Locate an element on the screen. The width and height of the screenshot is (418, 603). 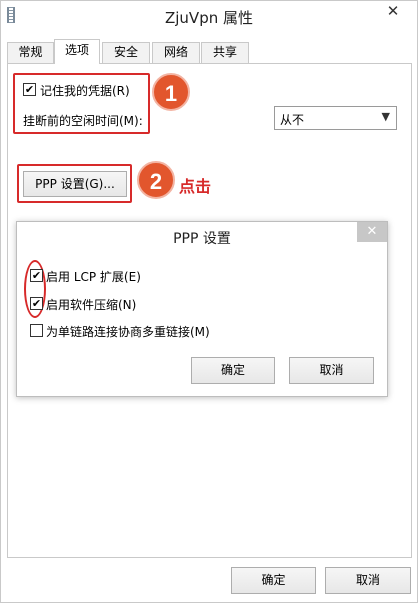
enable-compression-checkbox: ✔ is located at coordinates (36, 303).